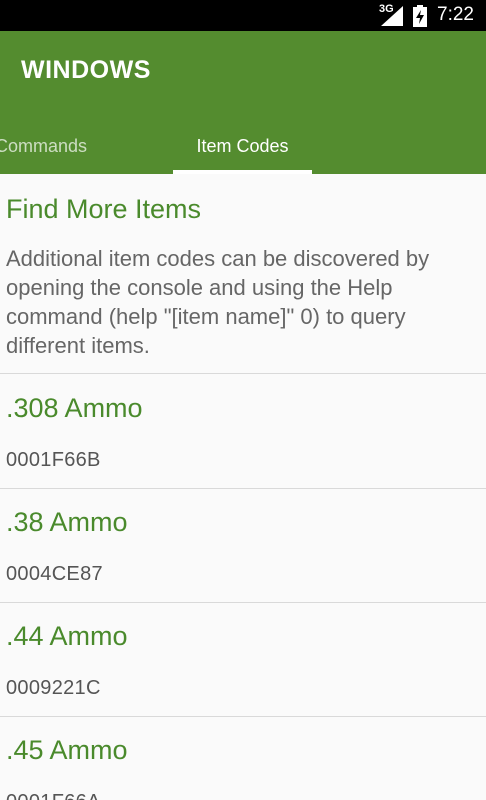  Describe the element at coordinates (455, 14) in the screenshot. I see `clock: 7:22` at that location.